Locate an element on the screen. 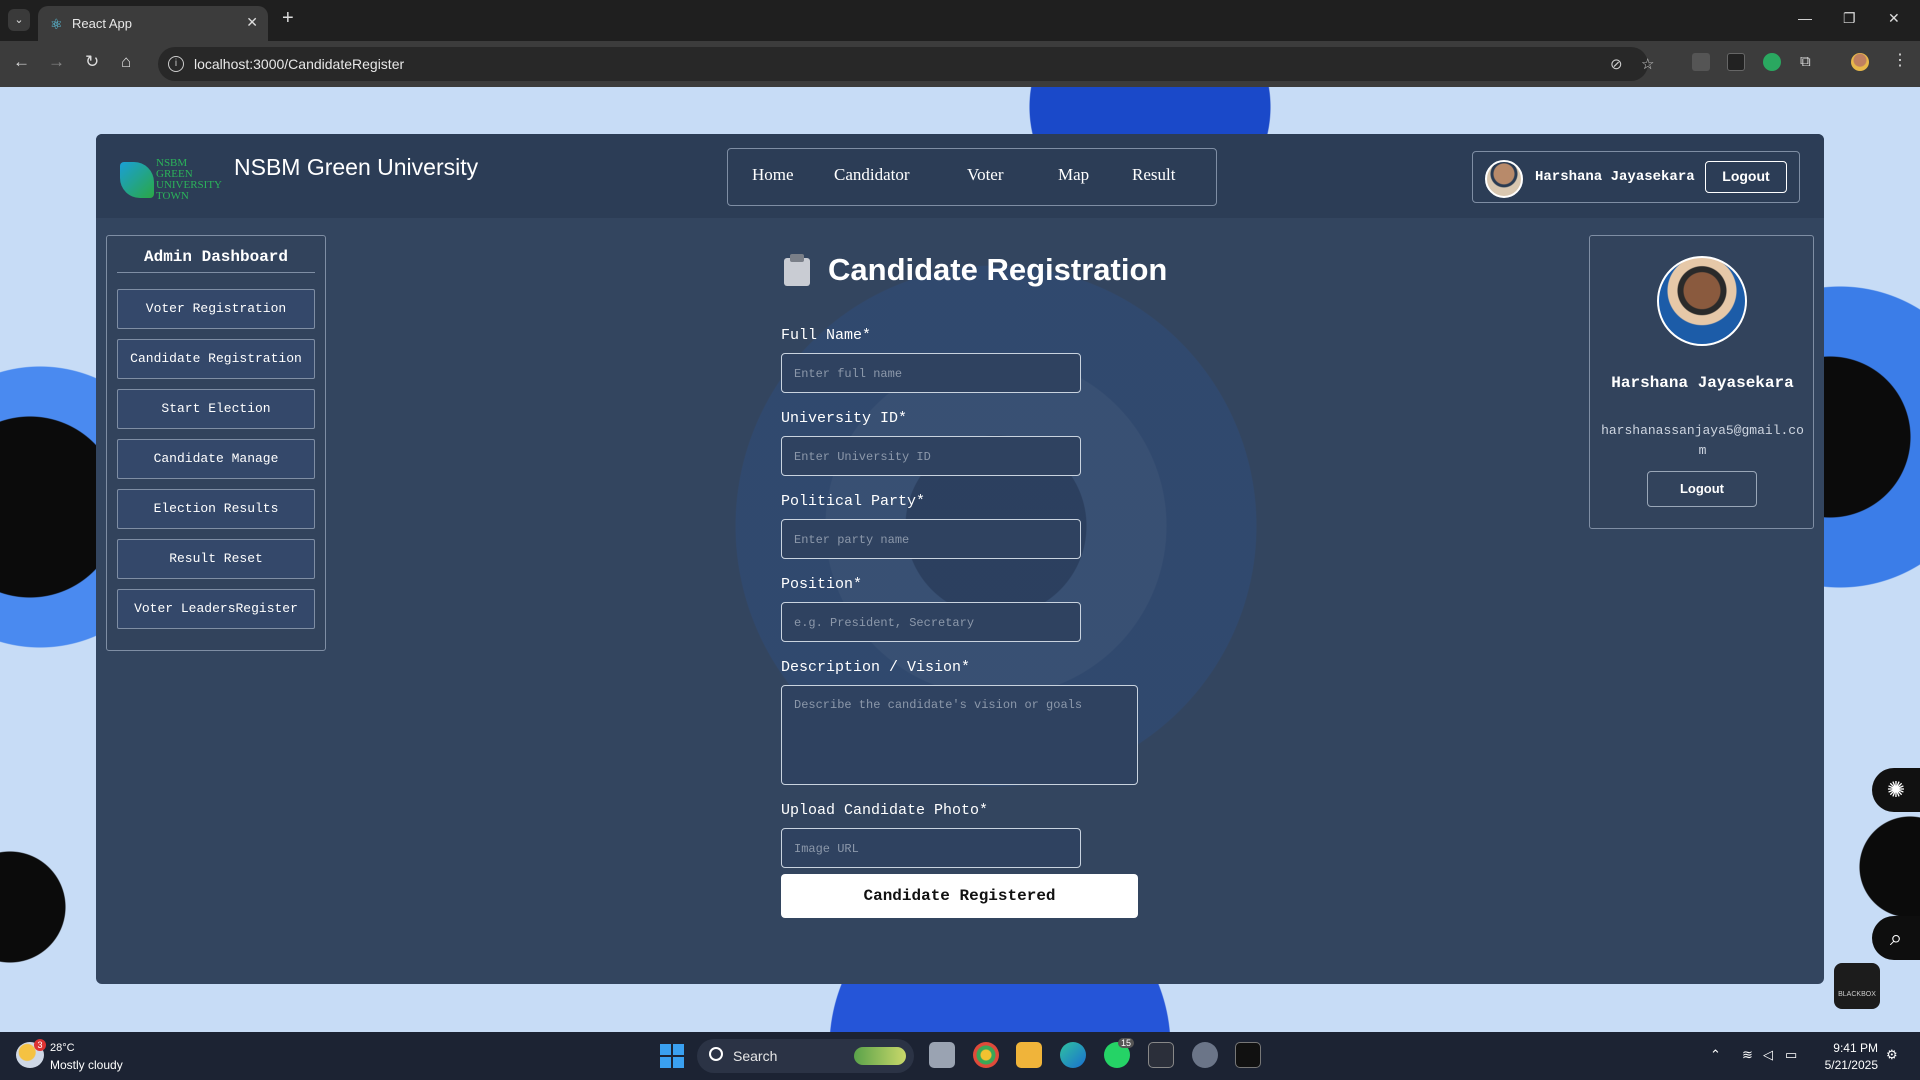 The height and width of the screenshot is (1080, 1920). sidebar-title: Admin Dashboard is located at coordinates (216, 260).